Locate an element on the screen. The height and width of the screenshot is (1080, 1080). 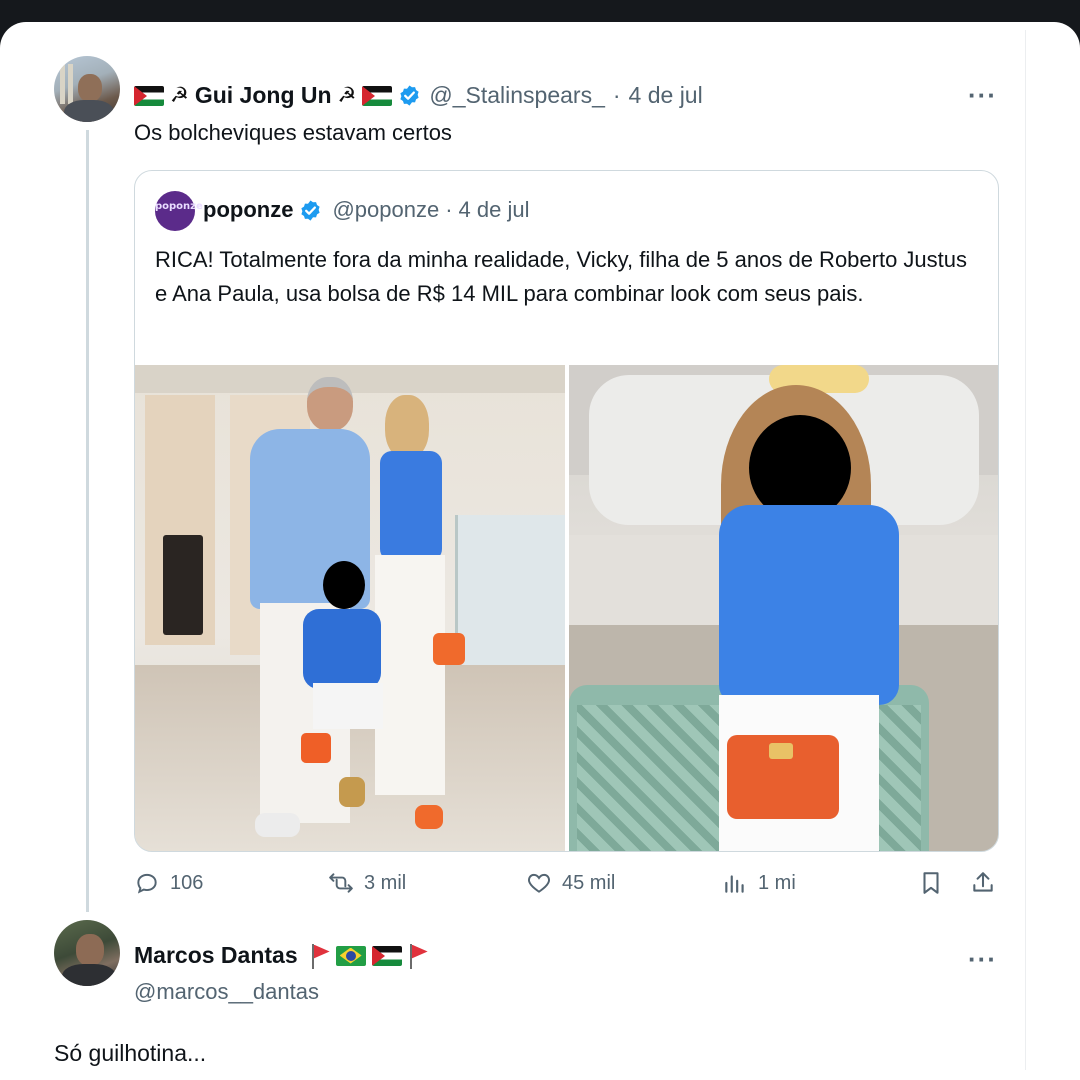
bookmark-icon is located at coordinates (931, 883).